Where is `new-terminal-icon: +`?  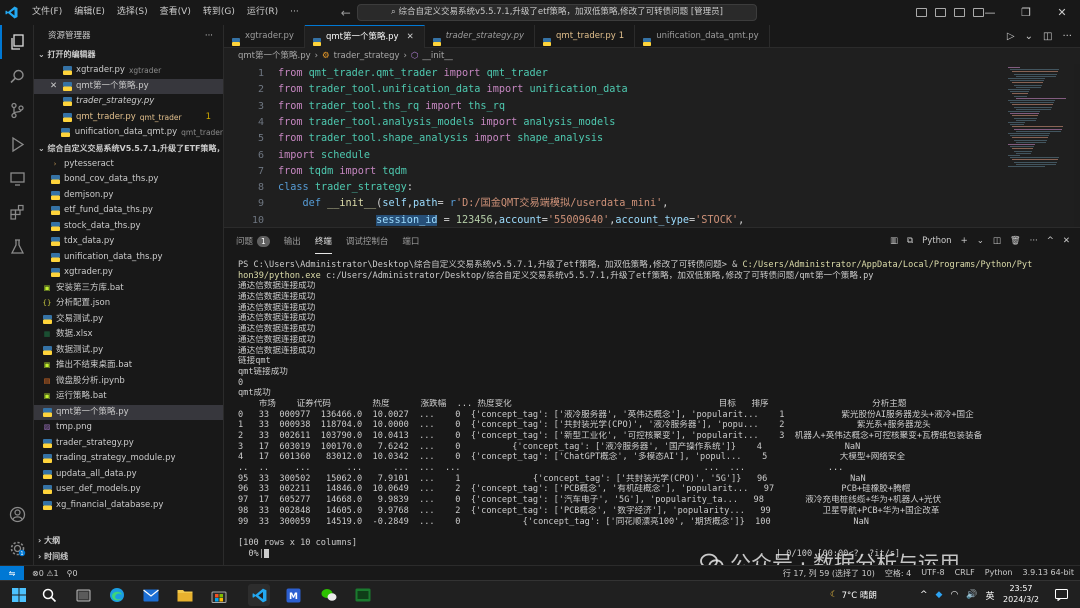
new-terminal-icon: + is located at coordinates (964, 241).